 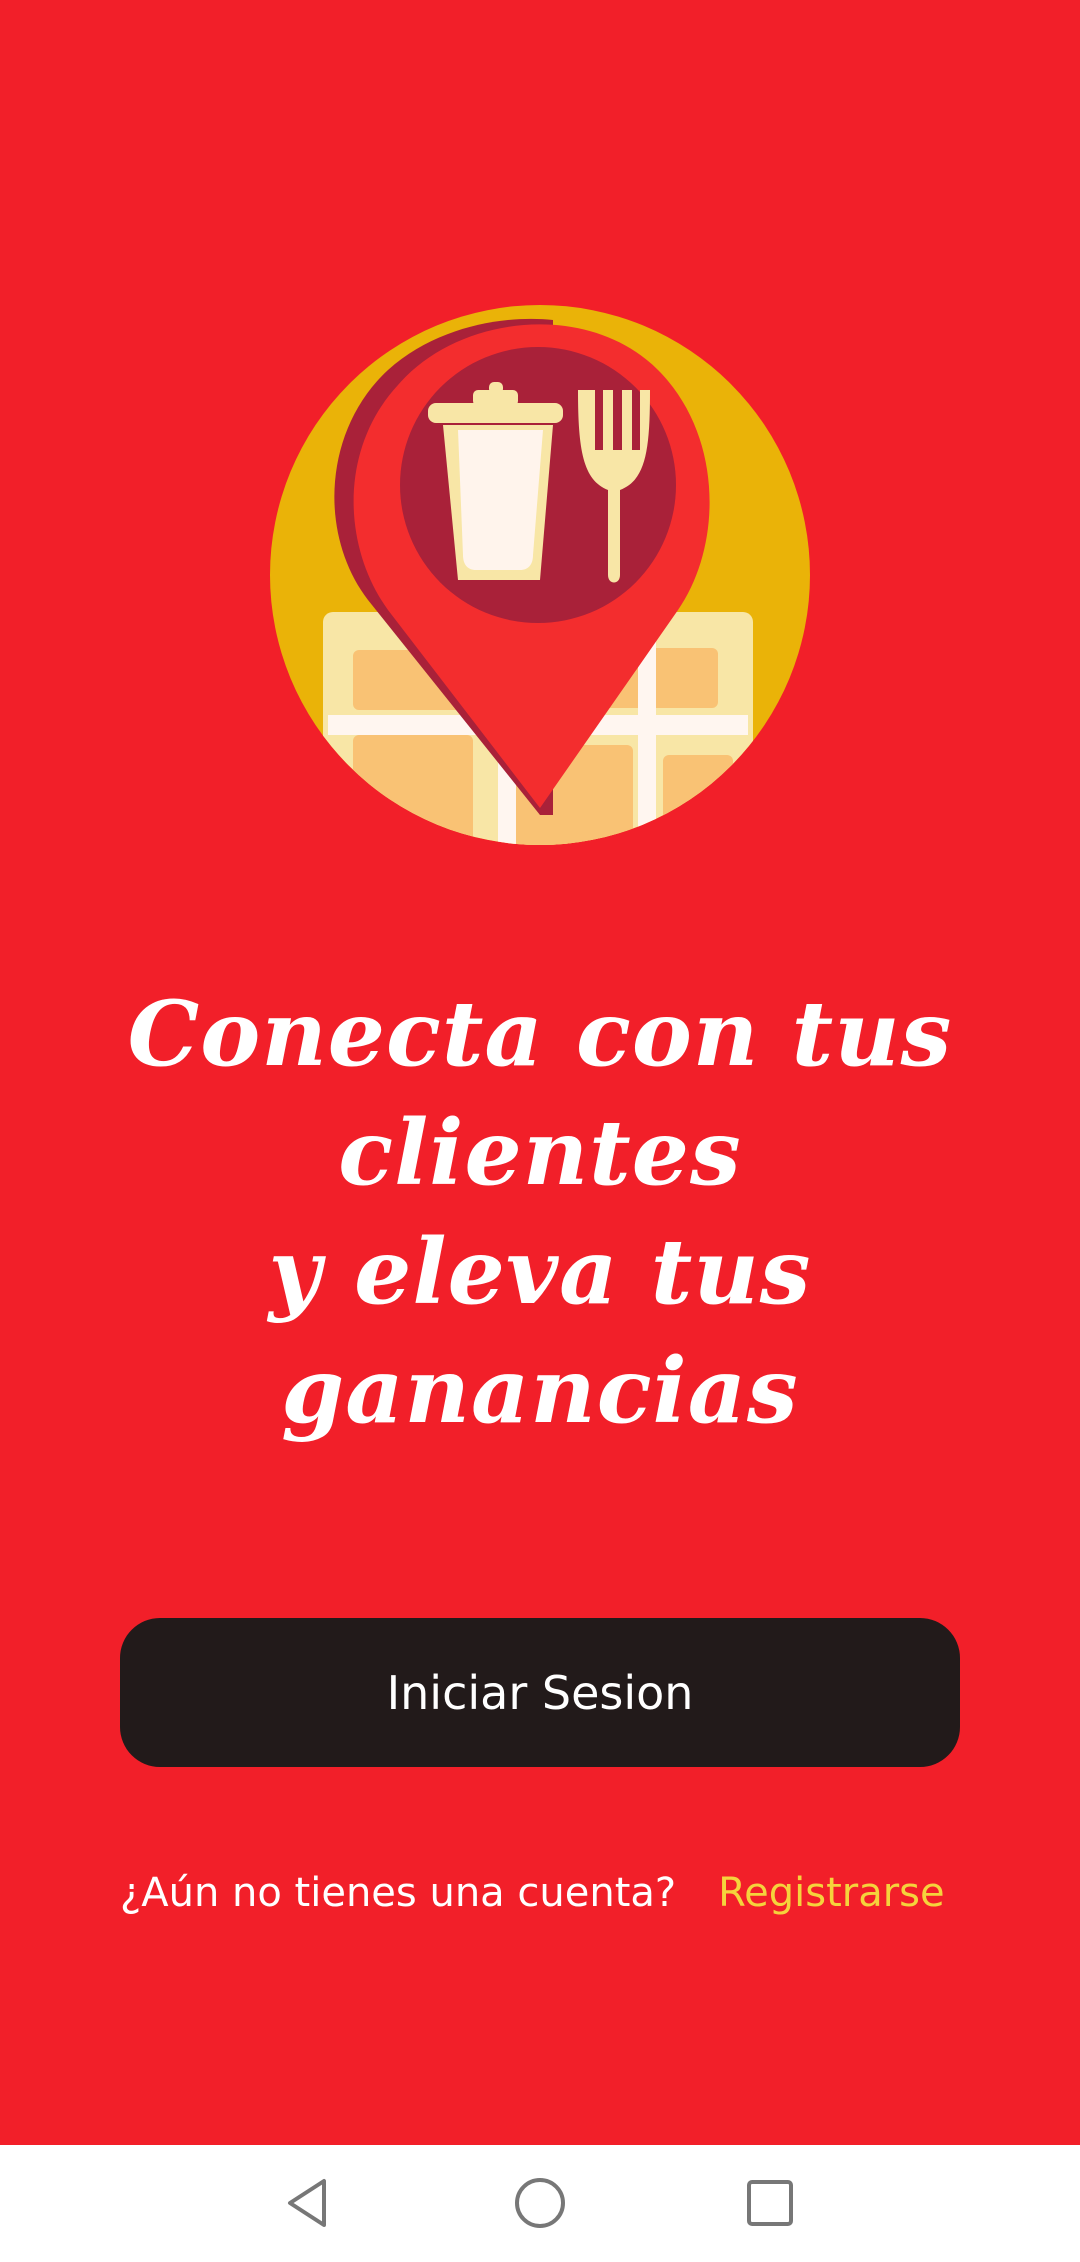 What do you see at coordinates (540, 1391) in the screenshot?
I see `headline-line: ganancias` at bounding box center [540, 1391].